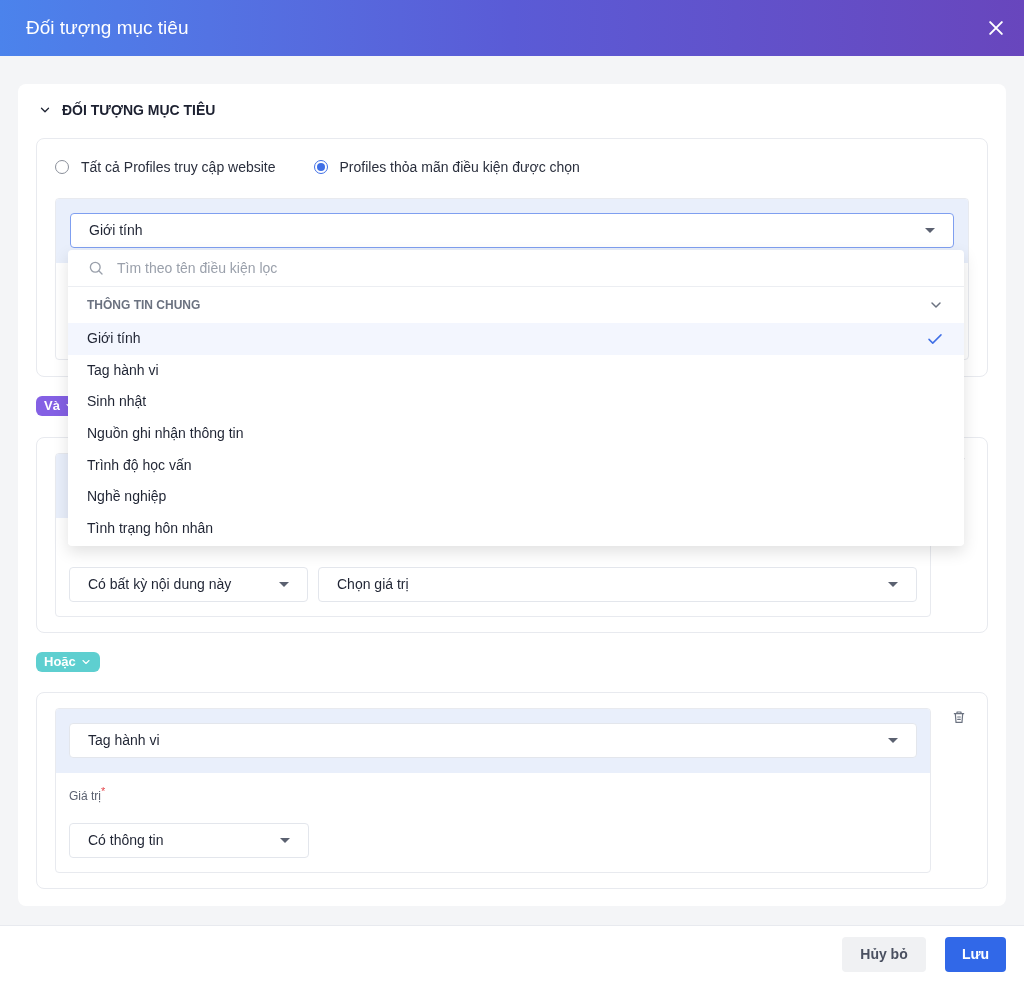  What do you see at coordinates (516, 496) in the screenshot?
I see `menu-item: Nghề nghiệp` at bounding box center [516, 496].